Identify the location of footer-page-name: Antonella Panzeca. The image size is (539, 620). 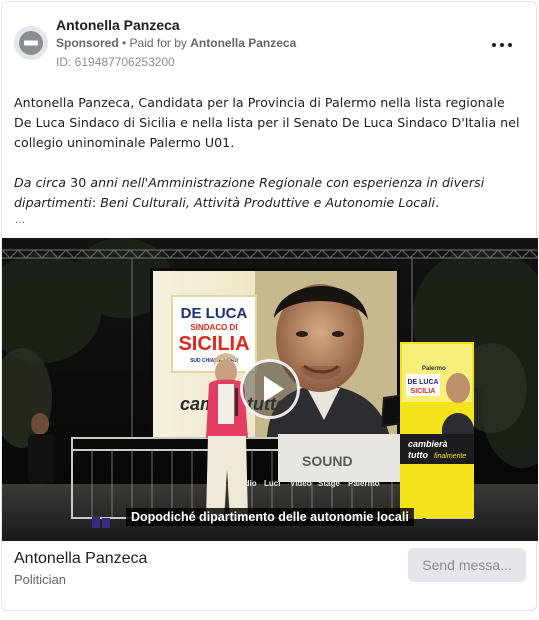
(80, 559).